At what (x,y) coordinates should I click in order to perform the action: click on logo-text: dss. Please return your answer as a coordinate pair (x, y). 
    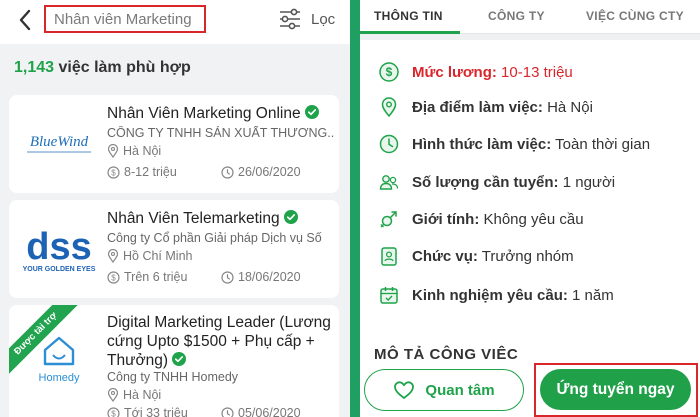
    Looking at the image, I should click on (58, 247).